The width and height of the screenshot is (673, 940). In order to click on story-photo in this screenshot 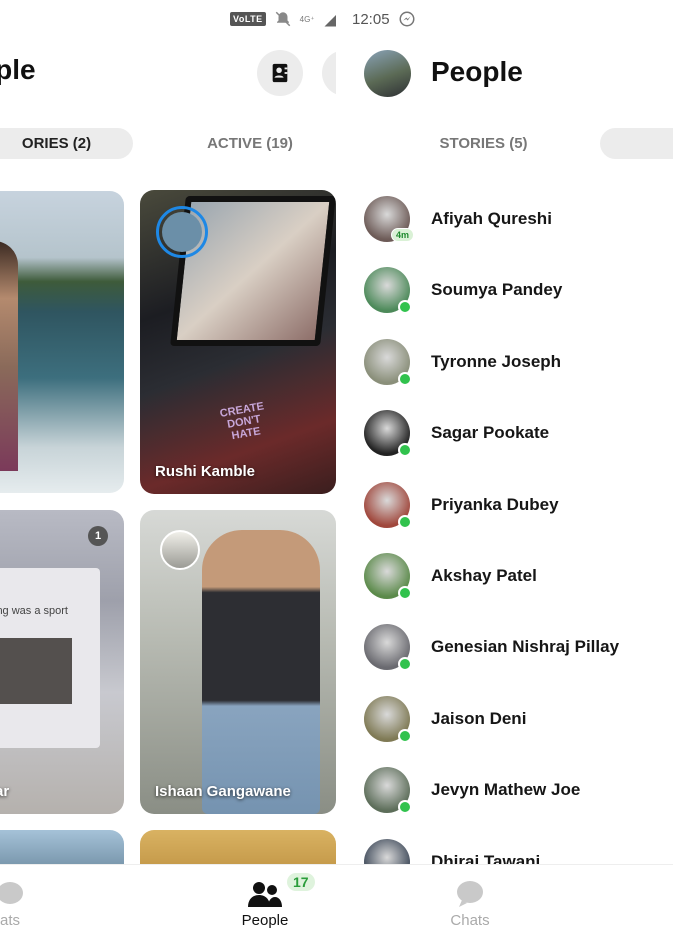, I will do `click(36, 671)`.